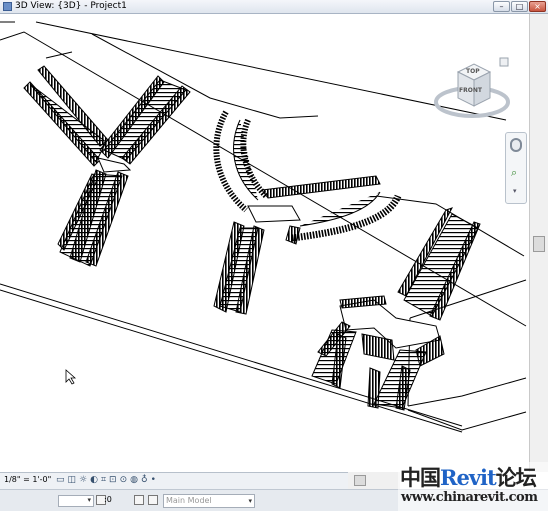 This screenshot has width=548, height=511. What do you see at coordinates (516, 145) in the screenshot?
I see `steering-wheel-icon` at bounding box center [516, 145].